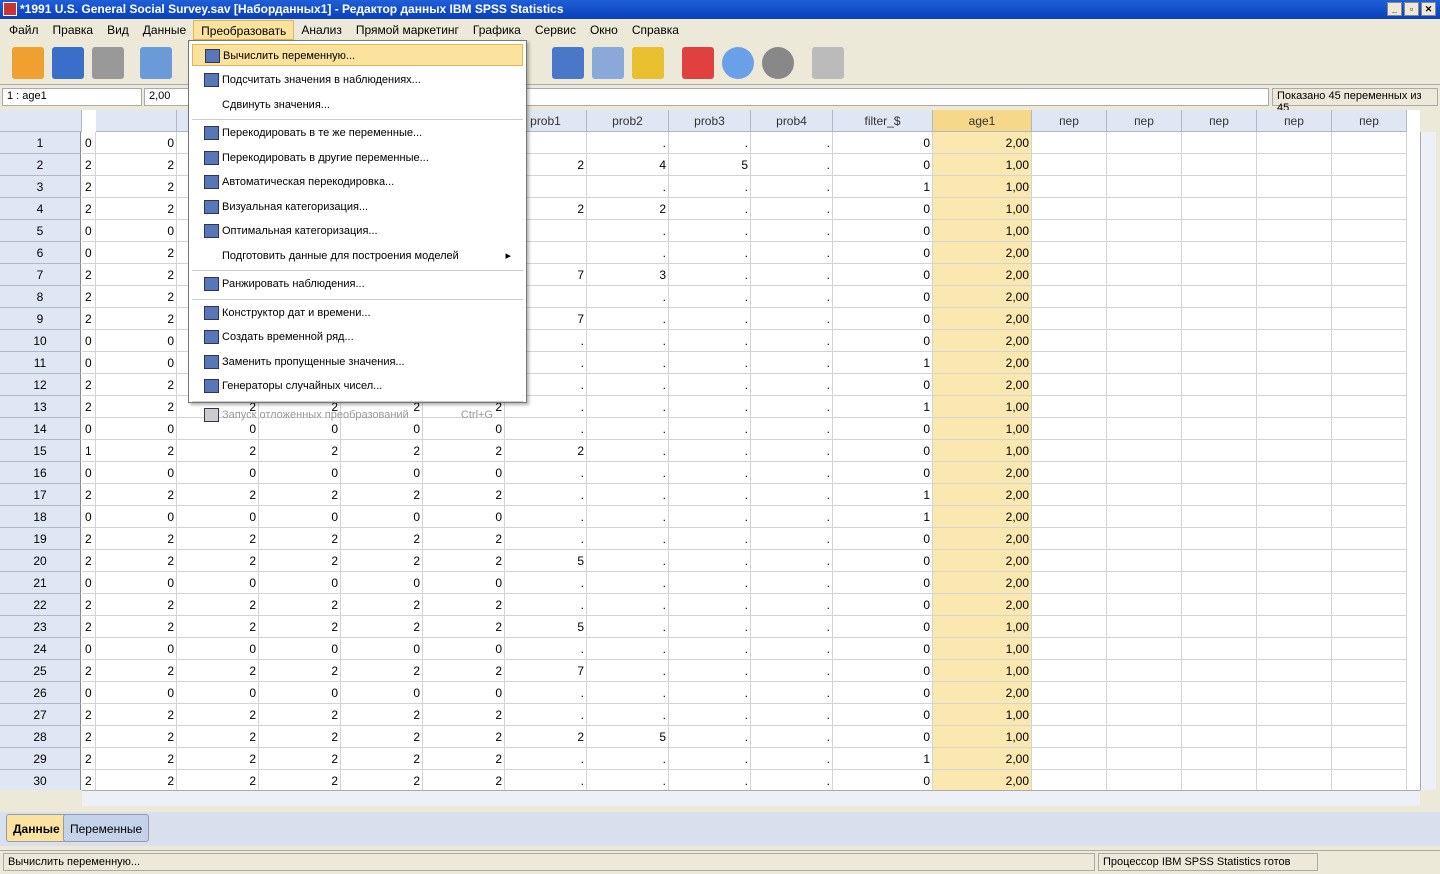 Image resolution: width=1440 pixels, height=874 pixels. Describe the element at coordinates (40, 407) in the screenshot. I see `row-number: 13` at that location.